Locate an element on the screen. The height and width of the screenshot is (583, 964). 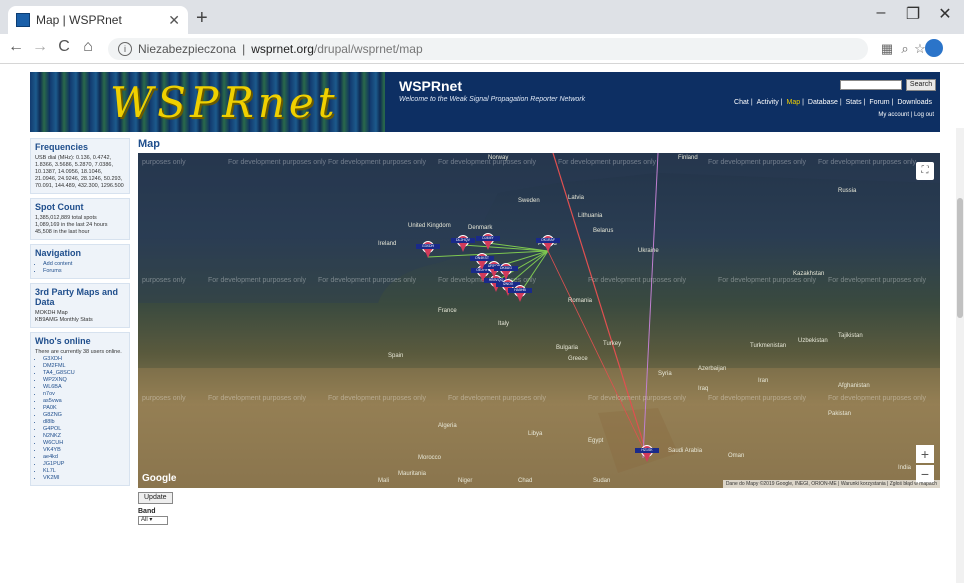
map-country-label: Italy is located at coordinates (504, 324).